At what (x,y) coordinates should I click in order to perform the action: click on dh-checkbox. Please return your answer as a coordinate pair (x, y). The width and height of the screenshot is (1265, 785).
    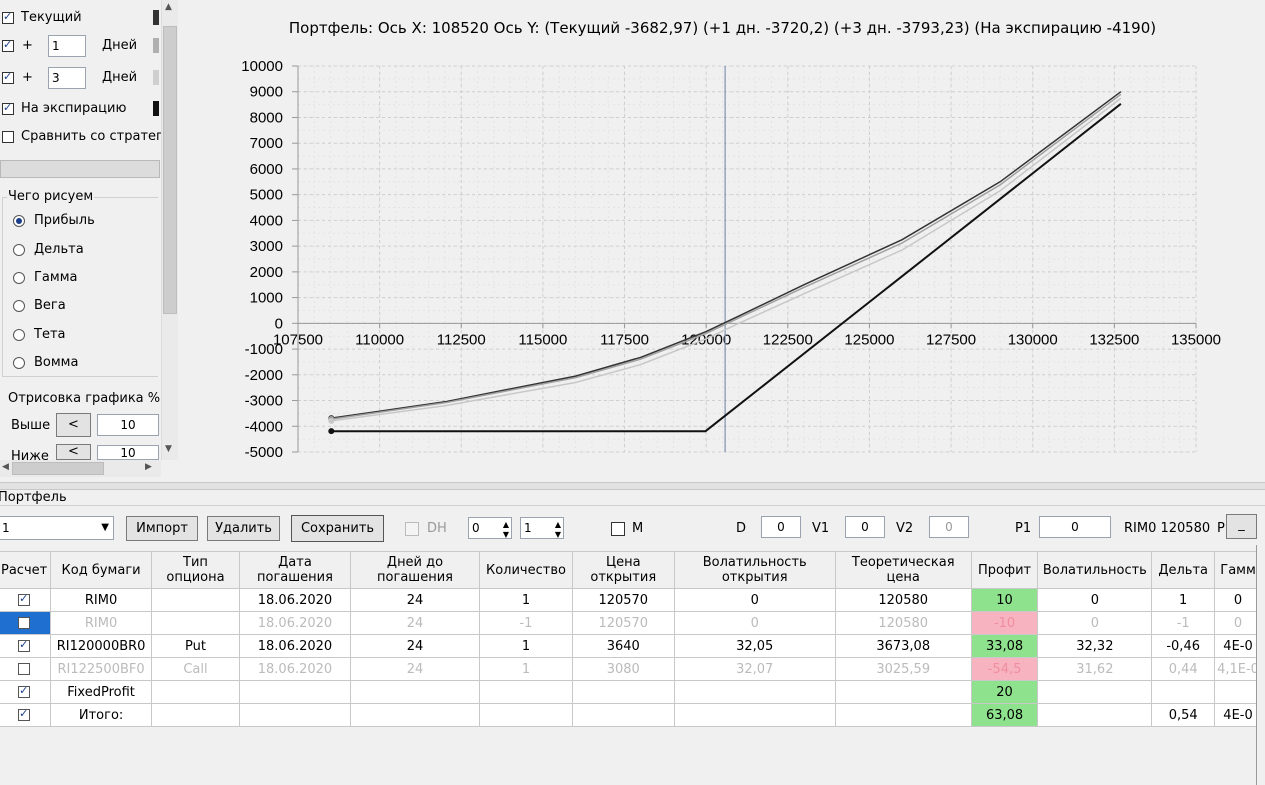
    Looking at the image, I should click on (412, 529).